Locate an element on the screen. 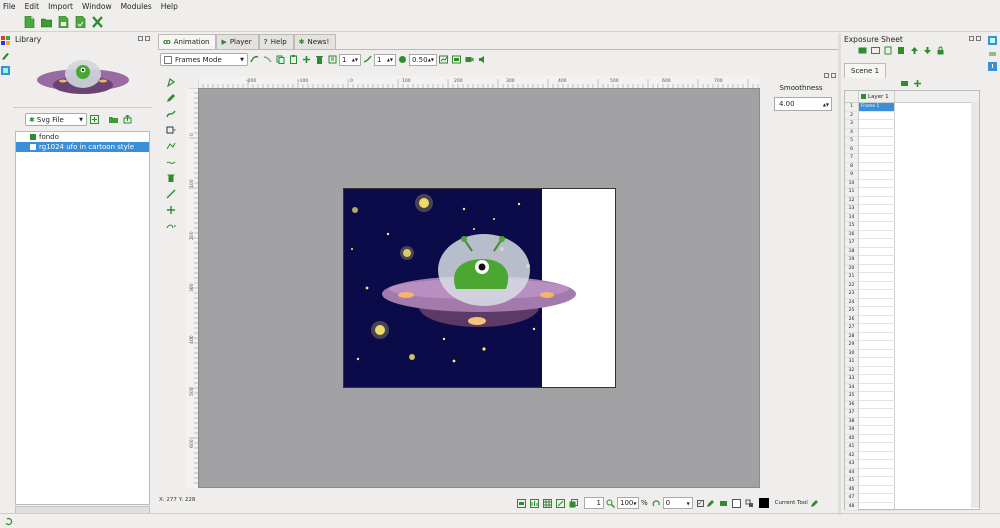 This screenshot has width=1000, height=528. animation-canvas is located at coordinates (479, 288).